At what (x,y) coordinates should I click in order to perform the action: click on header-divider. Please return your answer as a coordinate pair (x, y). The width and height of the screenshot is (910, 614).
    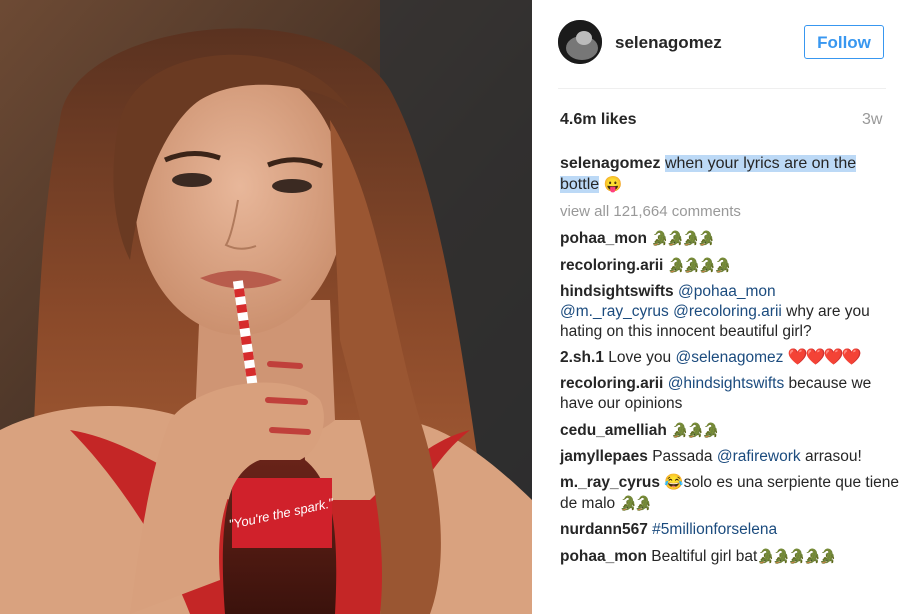
    Looking at the image, I should click on (722, 88).